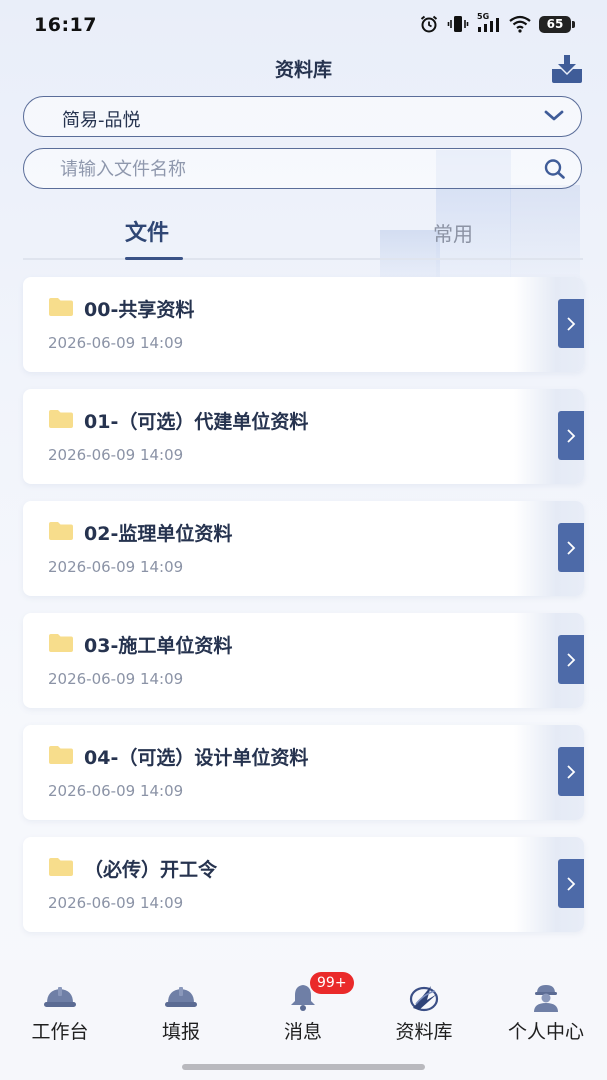 The image size is (607, 1080). What do you see at coordinates (139, 310) in the screenshot?
I see `file-name: 00-共享资料` at bounding box center [139, 310].